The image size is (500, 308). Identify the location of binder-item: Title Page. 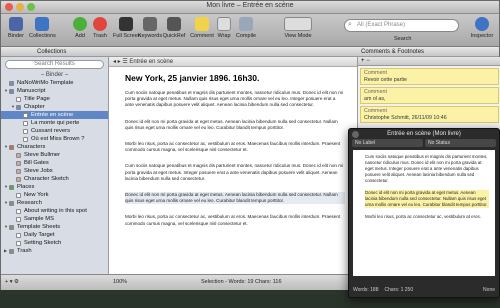
(54, 99).